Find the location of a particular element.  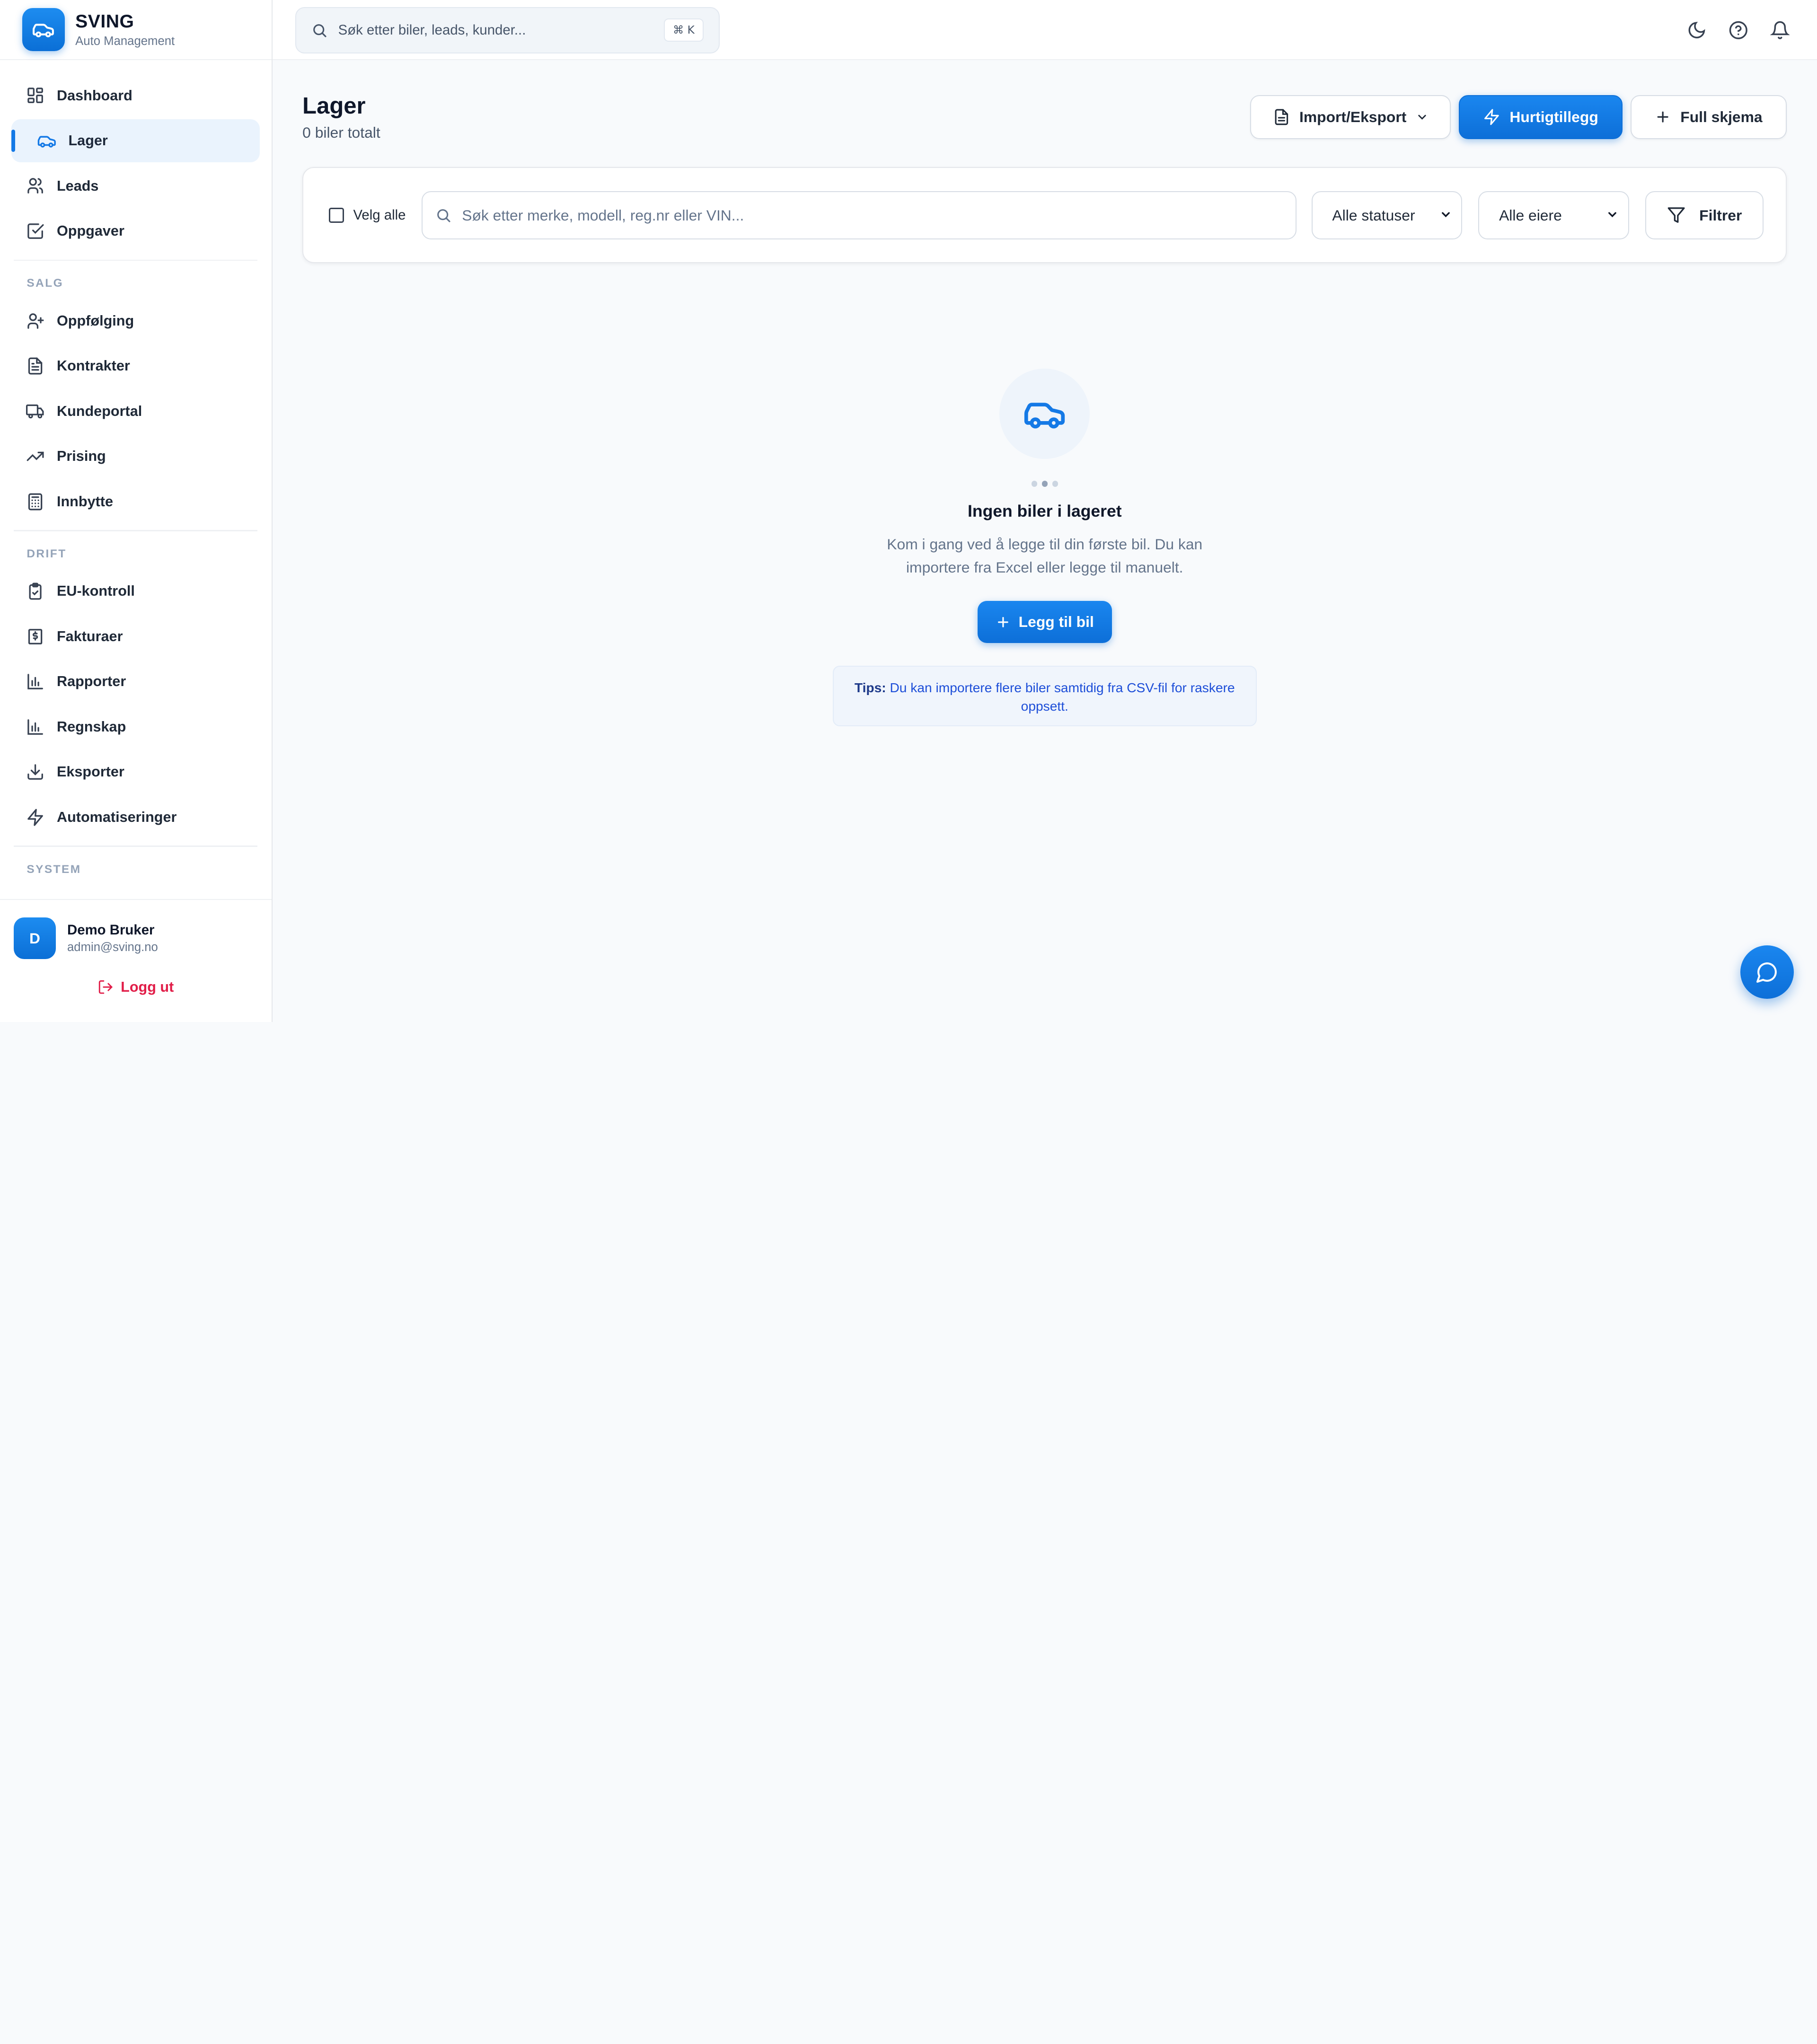

section-title-drift: DRIFT is located at coordinates (135, 549).